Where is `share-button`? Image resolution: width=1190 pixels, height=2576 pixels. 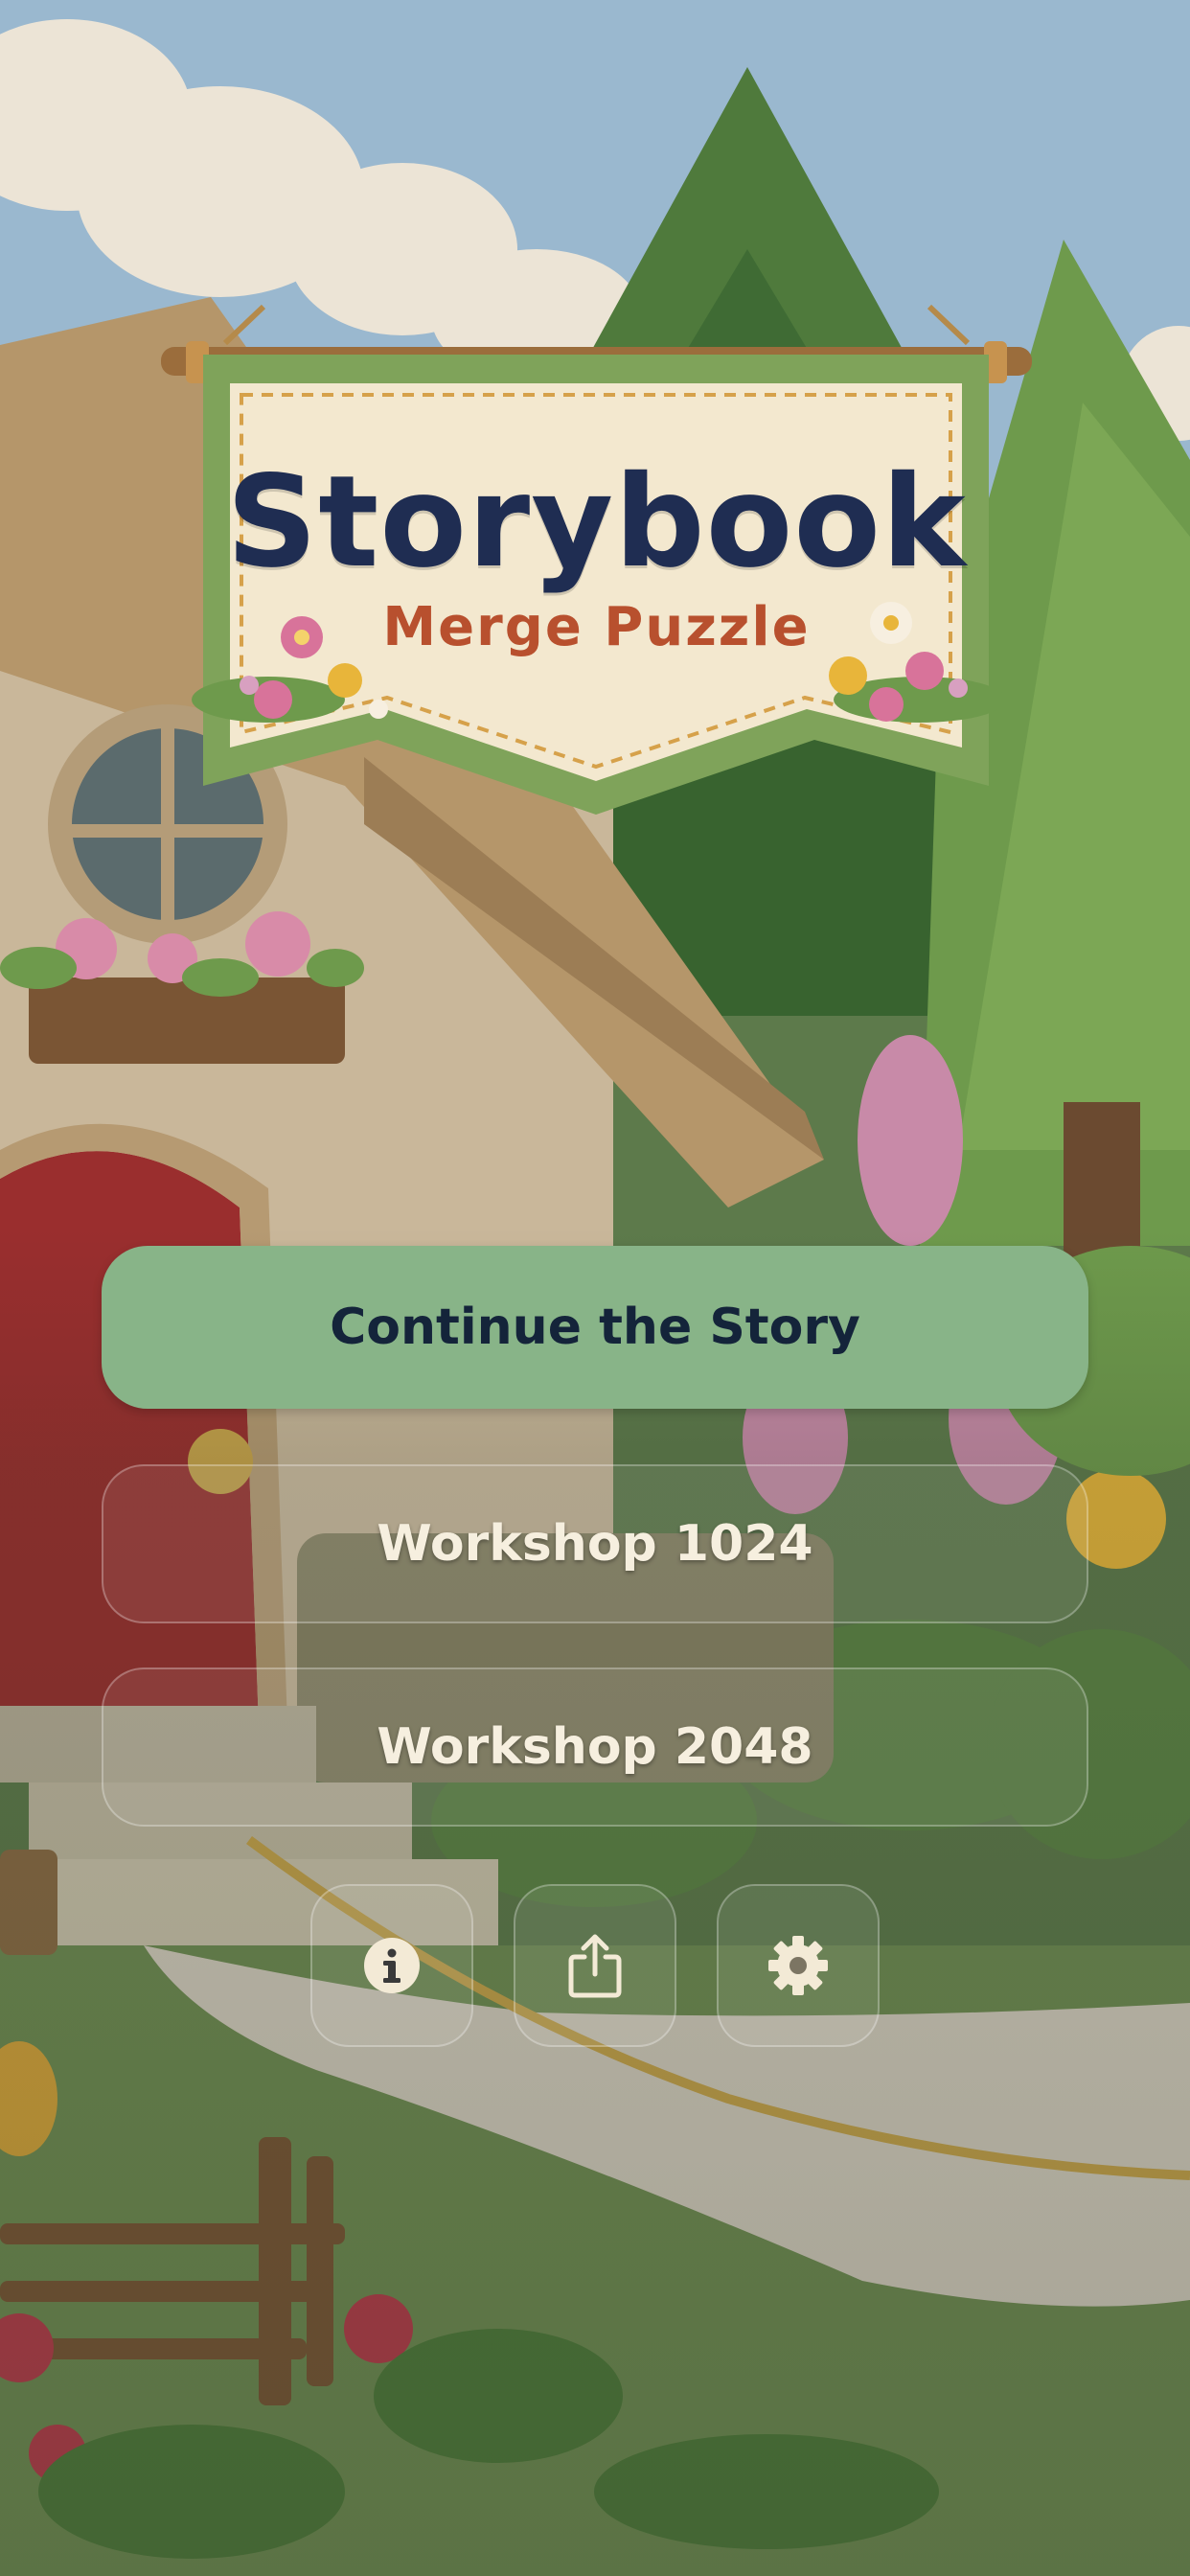
share-button is located at coordinates (595, 1966).